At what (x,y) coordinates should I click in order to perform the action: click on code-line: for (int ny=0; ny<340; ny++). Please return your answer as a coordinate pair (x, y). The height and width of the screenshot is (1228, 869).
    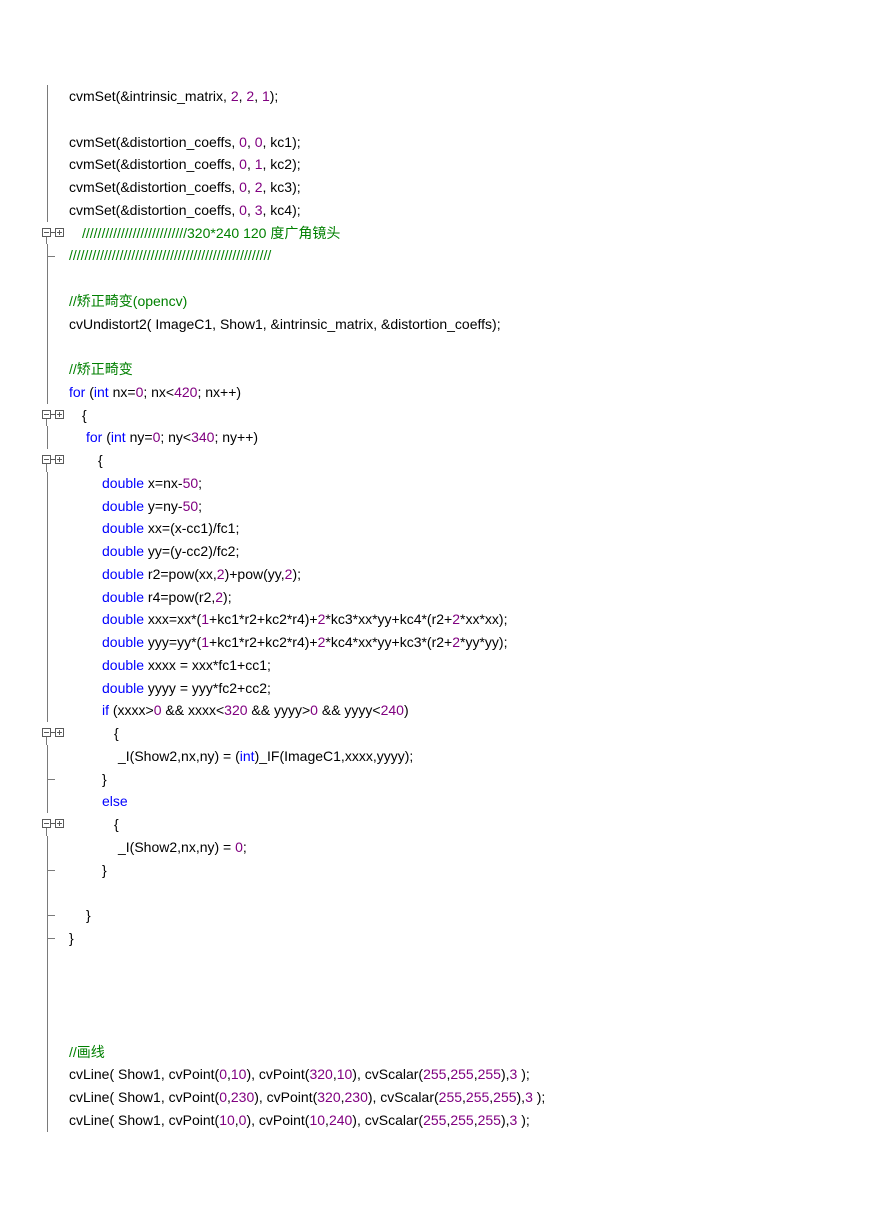
    Looking at the image, I should click on (434, 437).